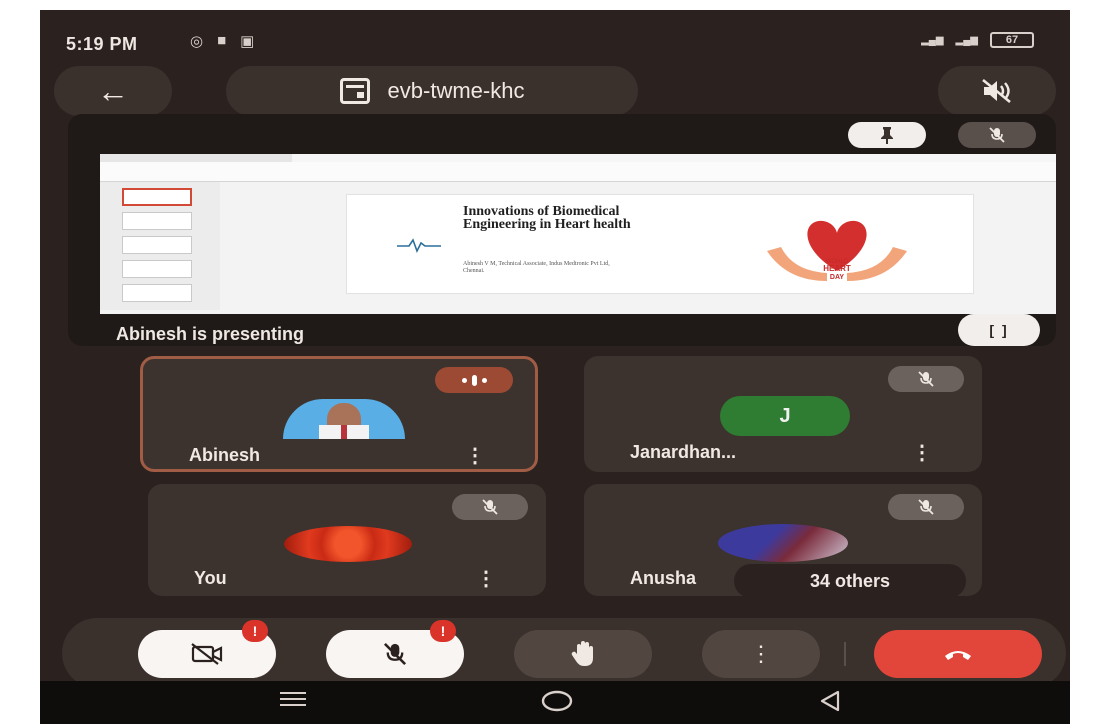 The image size is (1107, 724). I want to click on powerpoint-ribbon, so click(578, 168).